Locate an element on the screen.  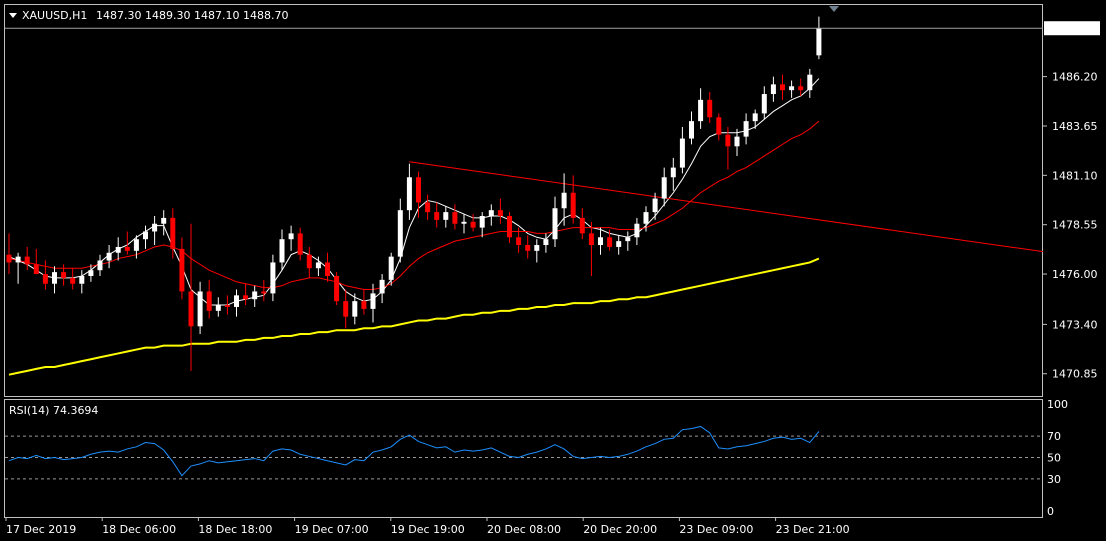
time-tick-label: 17 Dec 2019 is located at coordinates (41, 529).